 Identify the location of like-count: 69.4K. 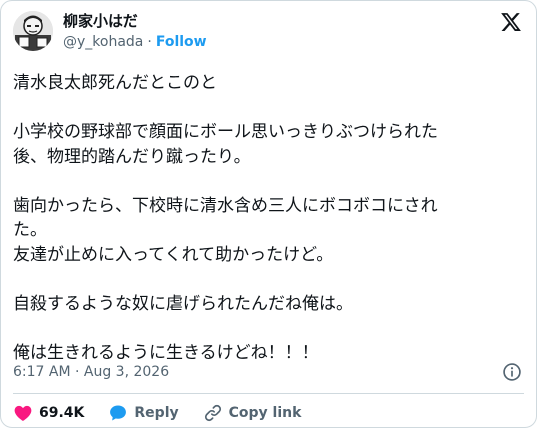
(62, 413).